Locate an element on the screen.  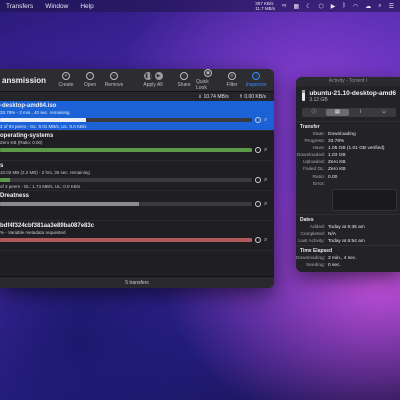
detail-row: Progress: 33.78% is located at coordinates (348, 141).